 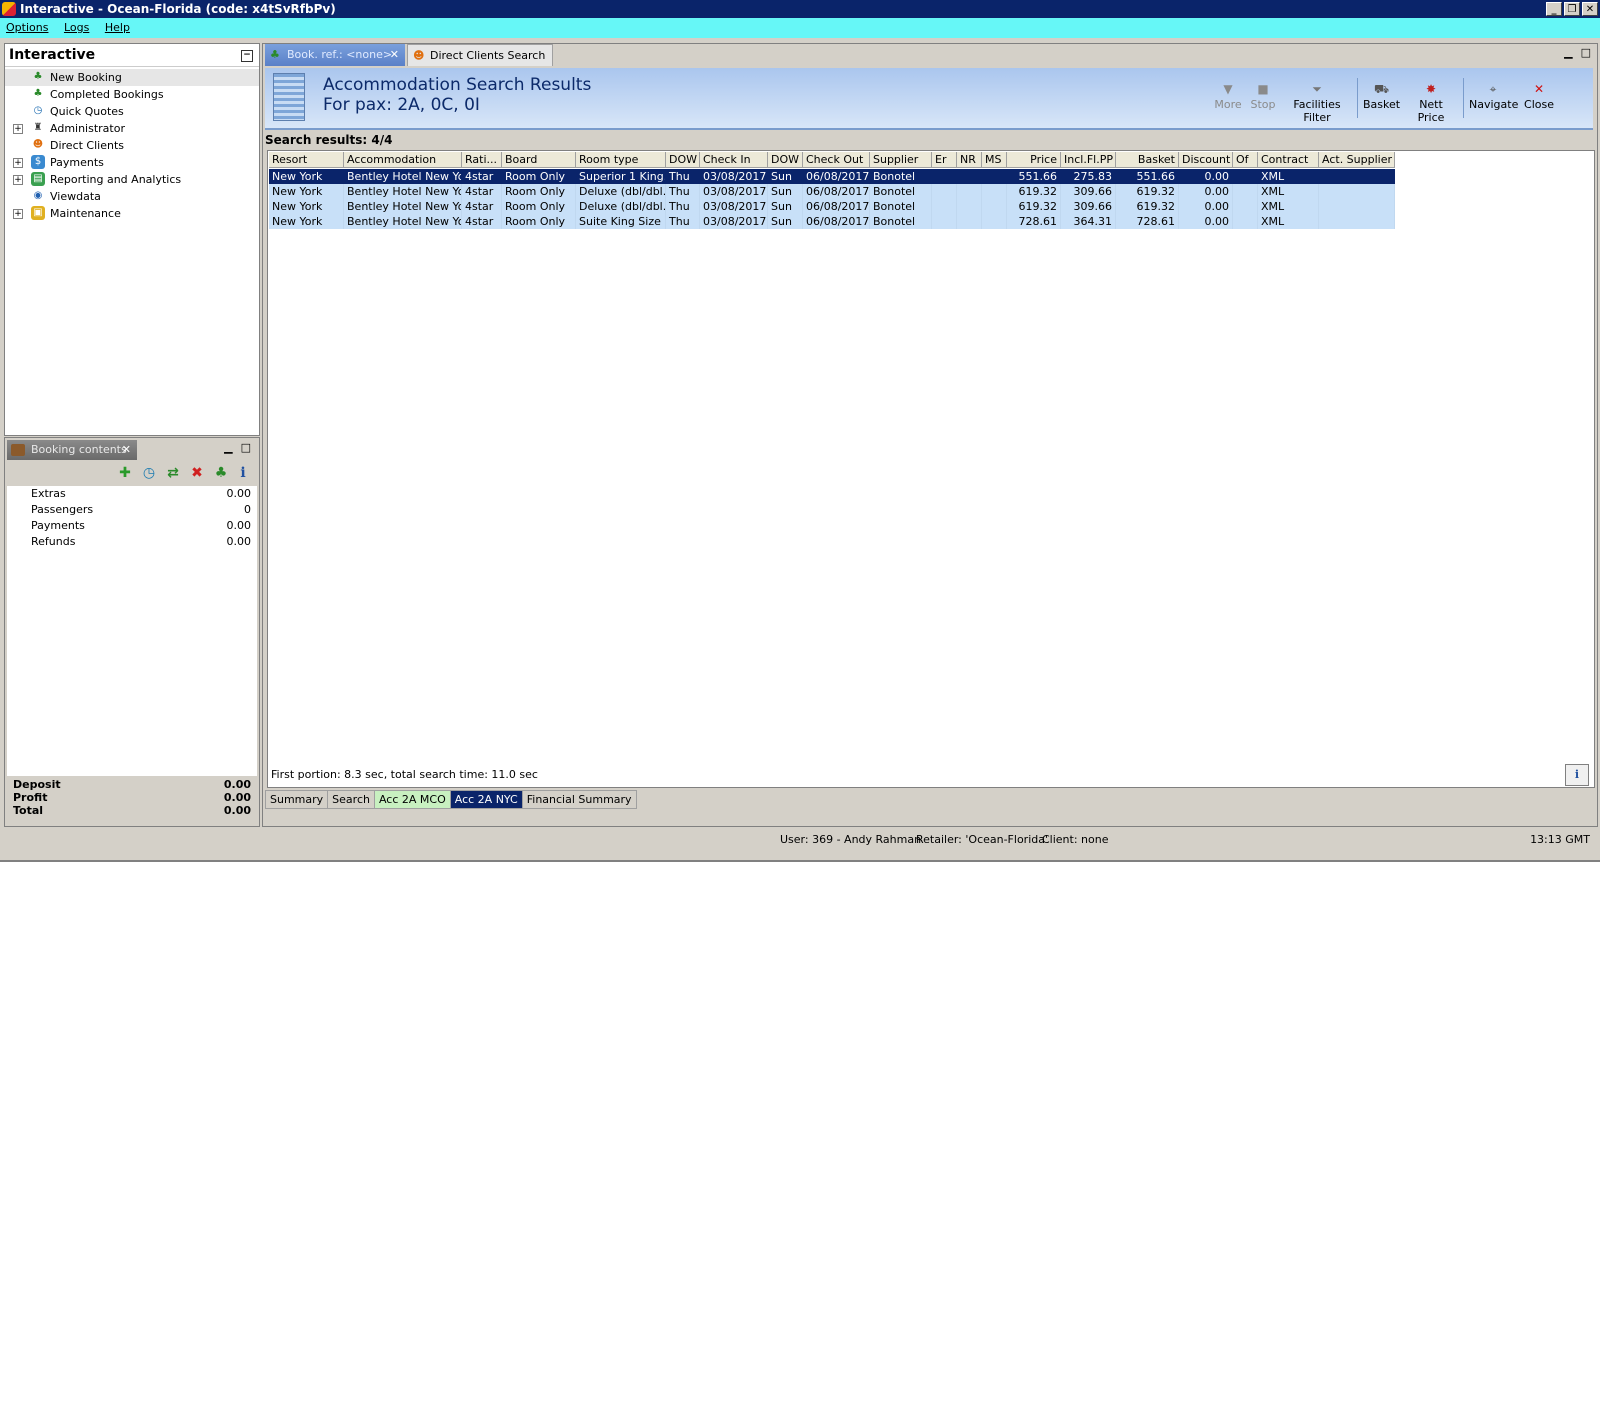 I want to click on column-header: Act. Supplier, so click(x=1357, y=160).